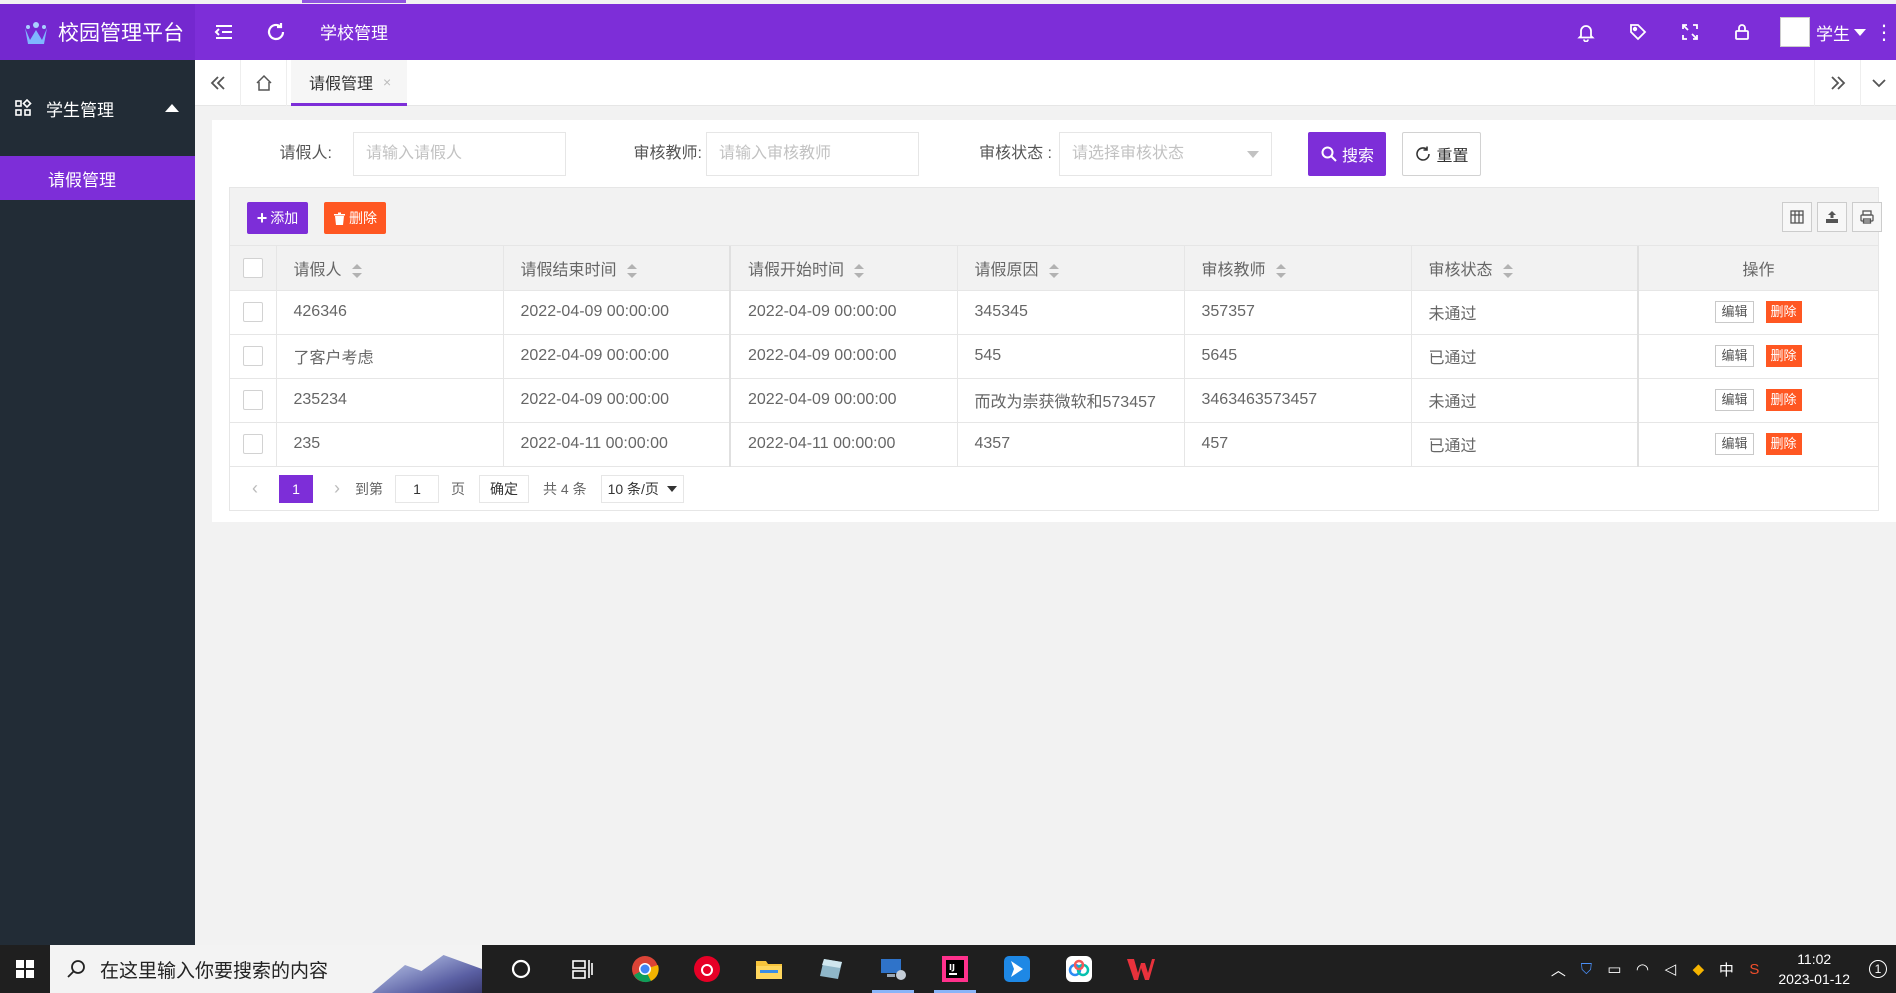 The height and width of the screenshot is (993, 1896). Describe the element at coordinates (277, 218) in the screenshot. I see `add-button: + 添加` at that location.